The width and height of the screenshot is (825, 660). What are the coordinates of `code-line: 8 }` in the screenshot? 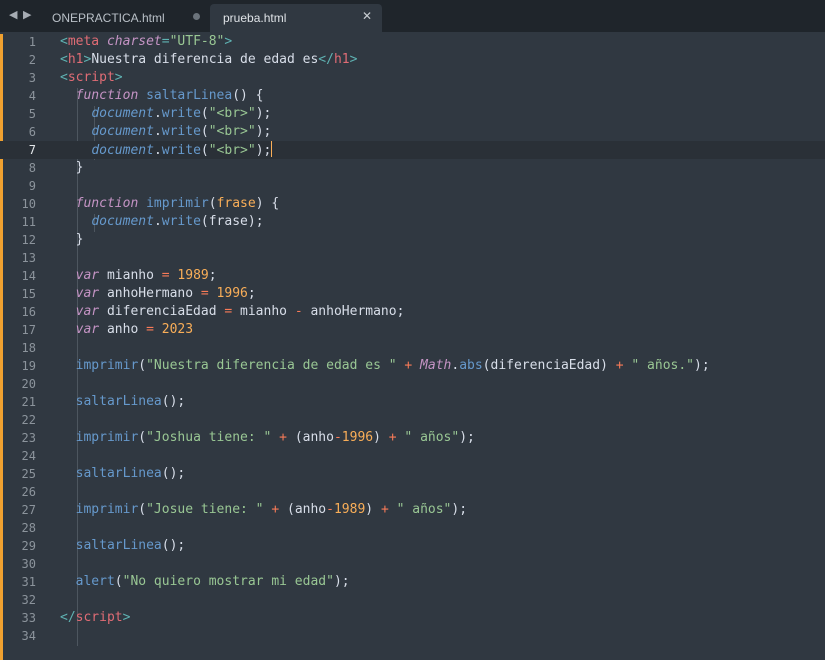 It's located at (412, 168).